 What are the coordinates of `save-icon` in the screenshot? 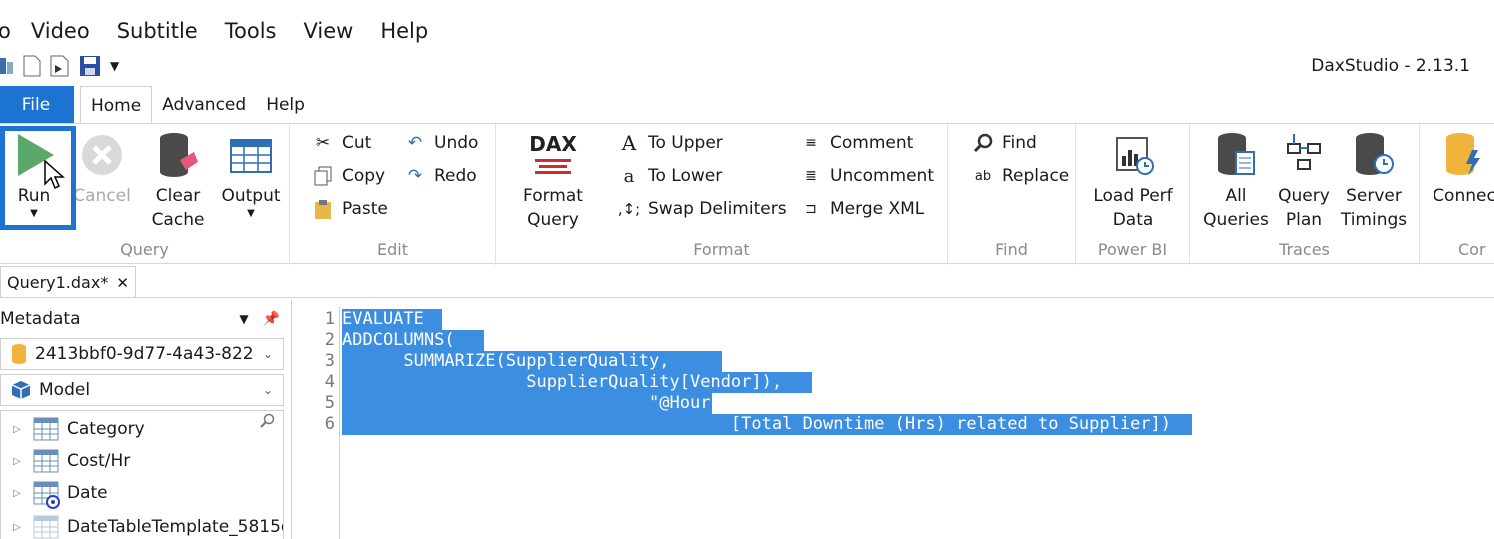 It's located at (90, 66).